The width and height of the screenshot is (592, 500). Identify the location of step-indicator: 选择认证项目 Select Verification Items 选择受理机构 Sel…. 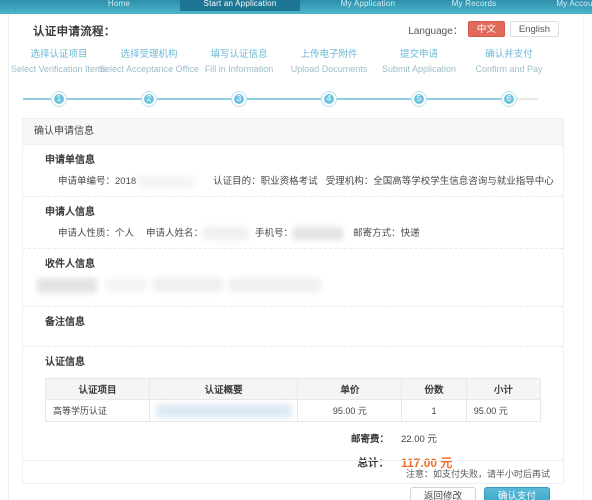
(296, 77).